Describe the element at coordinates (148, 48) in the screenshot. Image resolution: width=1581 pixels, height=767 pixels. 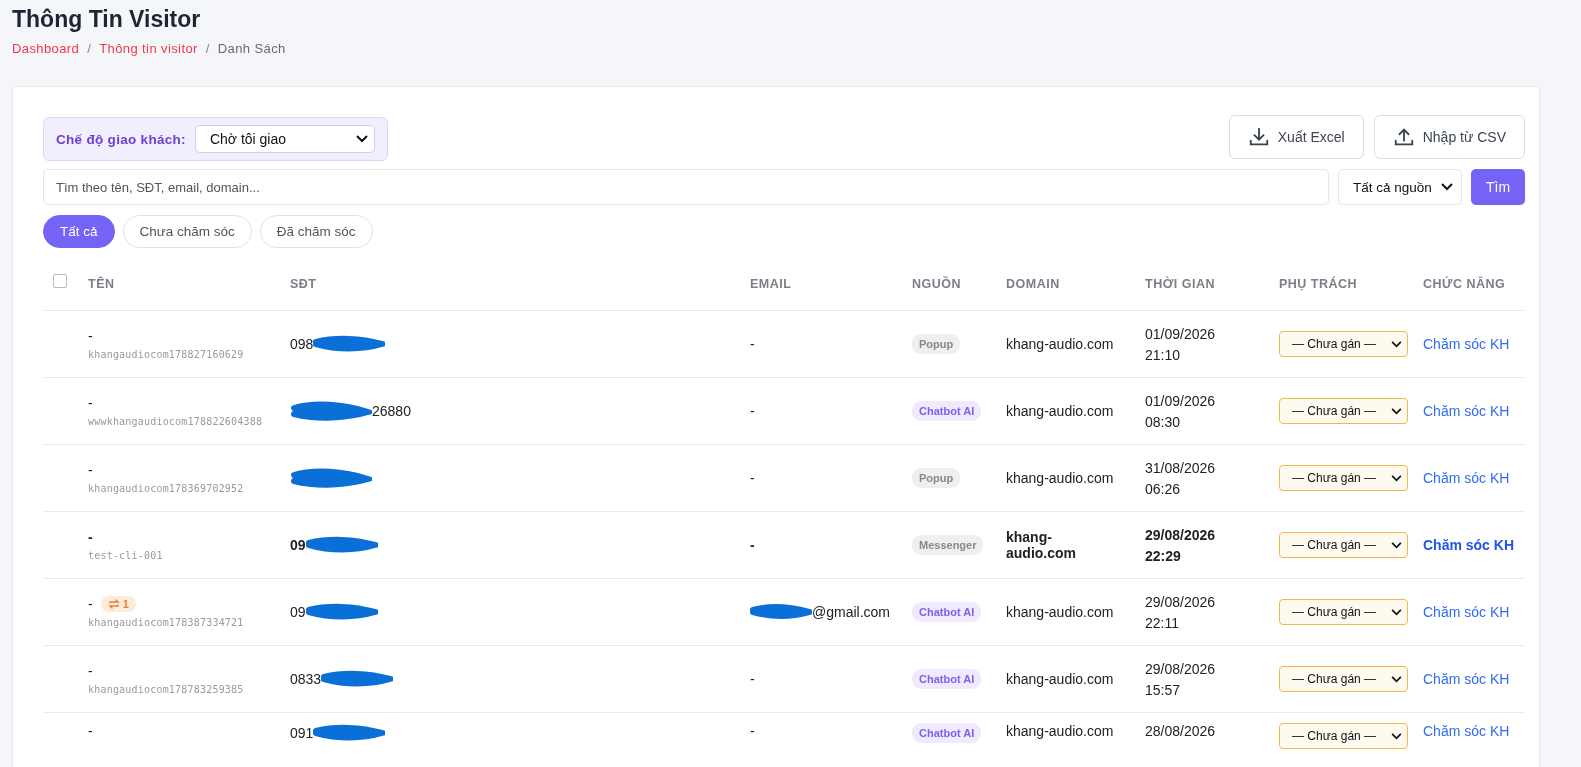
I see `breadcrumb-link: Thông tin visitor` at that location.